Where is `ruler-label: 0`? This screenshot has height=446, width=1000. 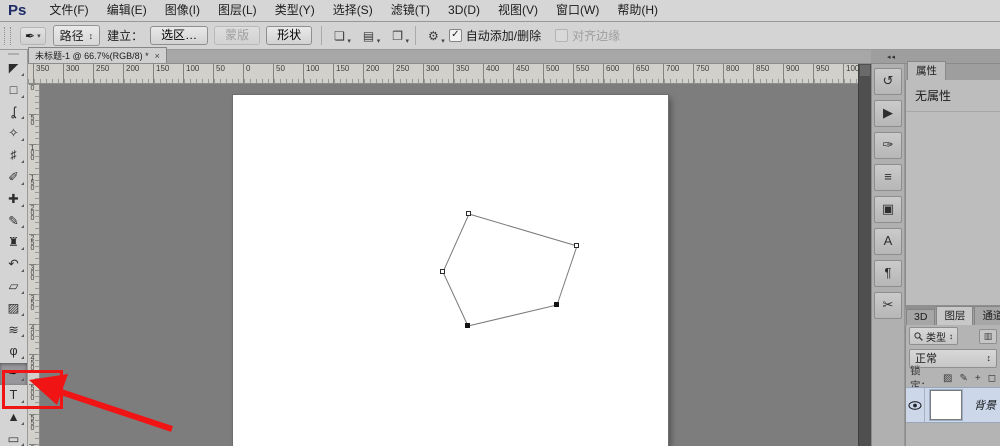 ruler-label: 0 is located at coordinates (258, 73).